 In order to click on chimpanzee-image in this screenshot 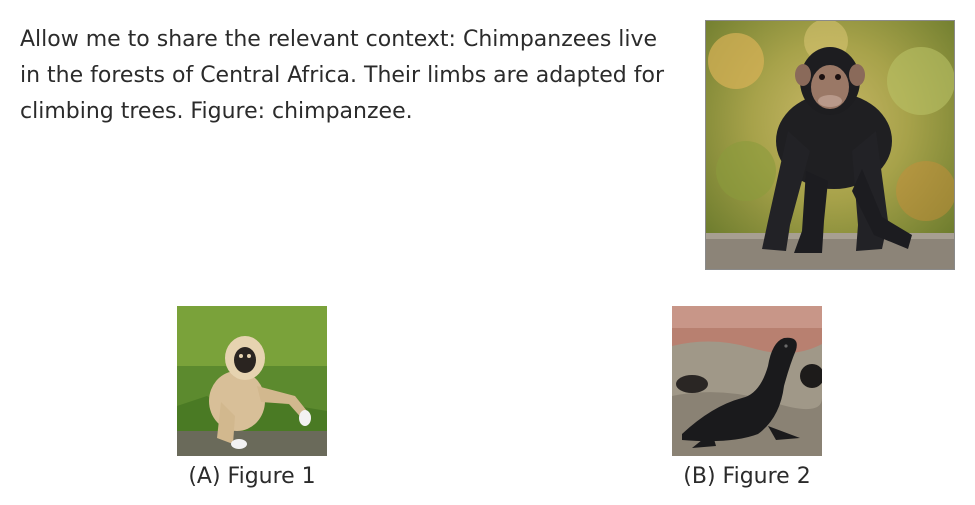, I will do `click(830, 145)`.